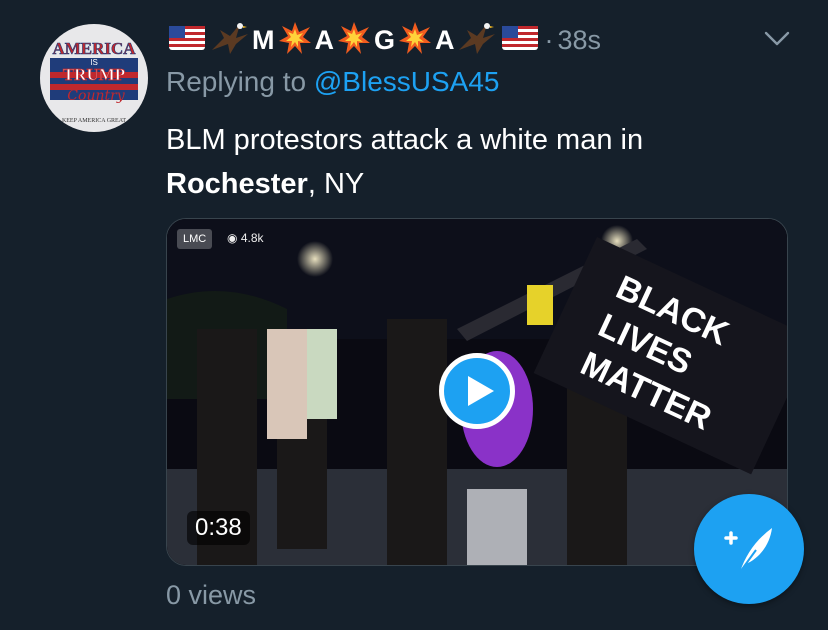 The height and width of the screenshot is (630, 828). What do you see at coordinates (94, 74) in the screenshot?
I see `avatar-line3: TRUMP` at bounding box center [94, 74].